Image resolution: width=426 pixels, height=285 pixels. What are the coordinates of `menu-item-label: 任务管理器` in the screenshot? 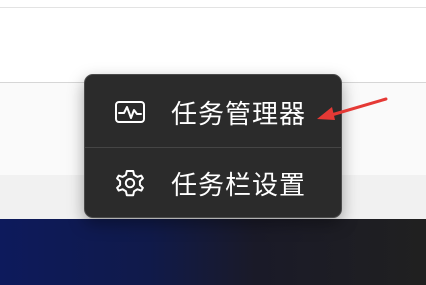 It's located at (239, 114).